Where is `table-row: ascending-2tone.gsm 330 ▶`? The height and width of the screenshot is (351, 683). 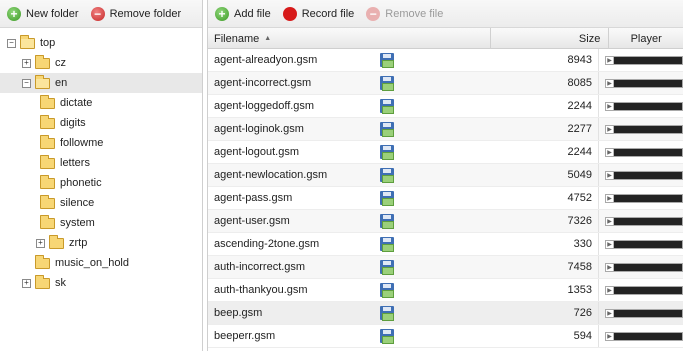 table-row: ascending-2tone.gsm 330 ▶ is located at coordinates (445, 244).